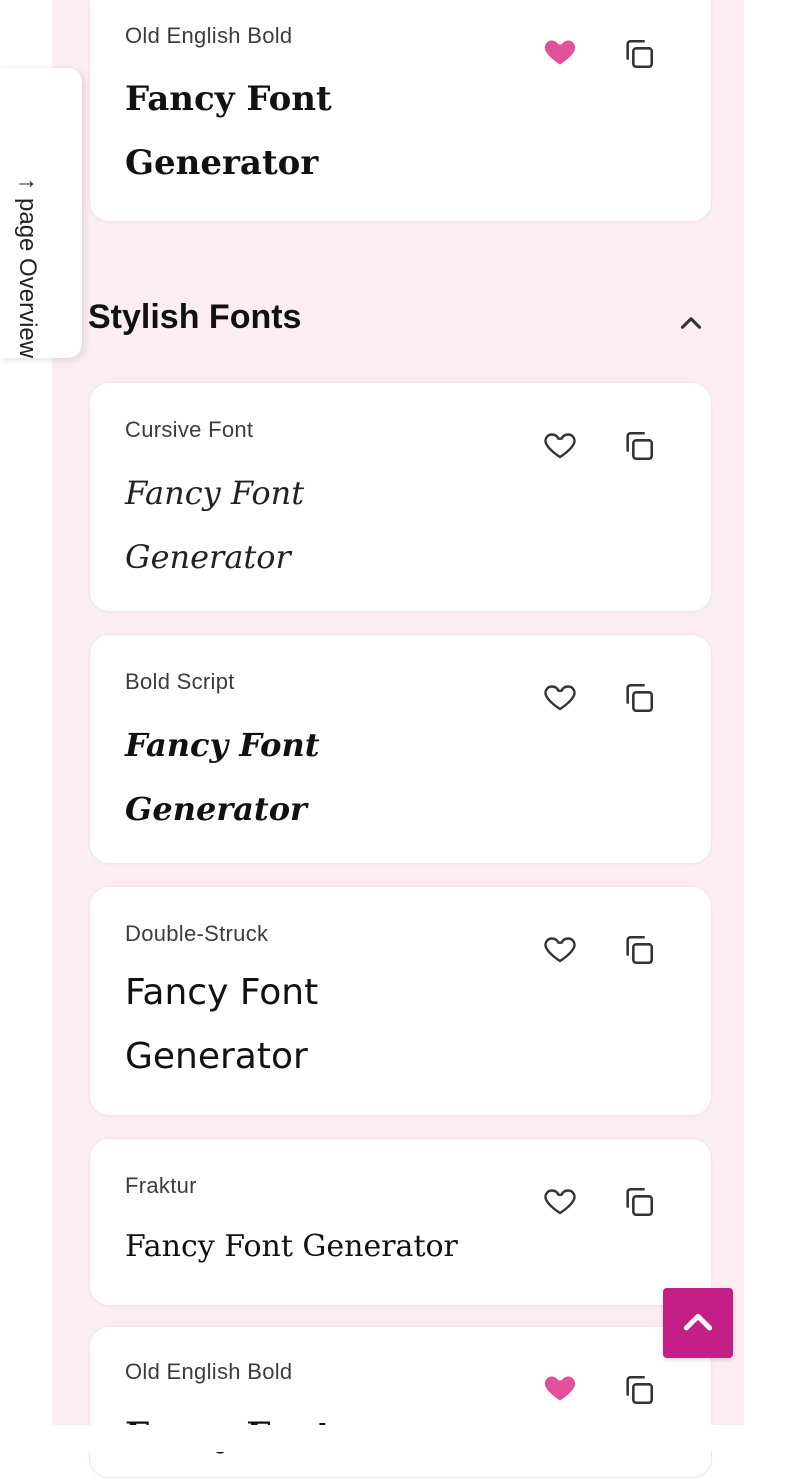  I want to click on font-card: Fraktur Fancy Font Generator, so click(400, 1222).